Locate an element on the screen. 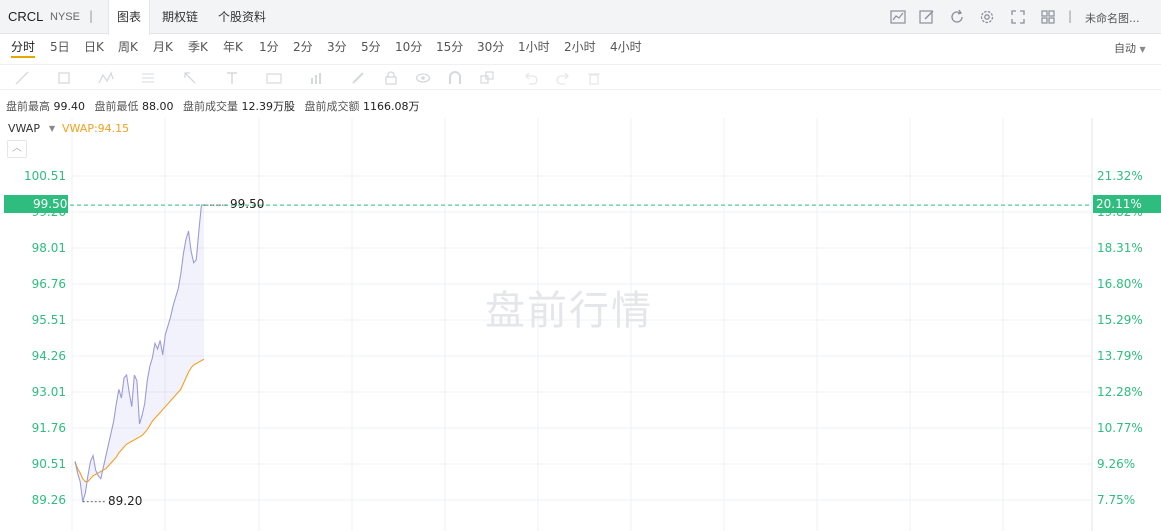 The image size is (1161, 531). period-2h: 2小时 is located at coordinates (580, 48).